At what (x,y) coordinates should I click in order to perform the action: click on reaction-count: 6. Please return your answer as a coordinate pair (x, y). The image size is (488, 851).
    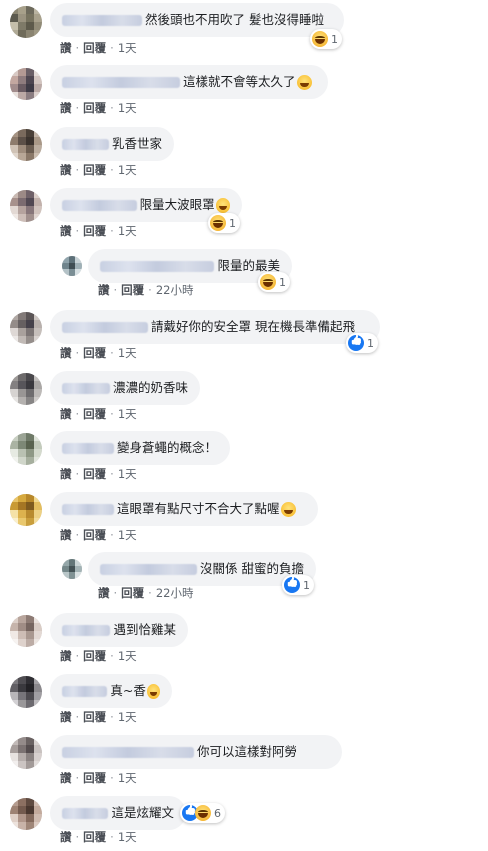
    Looking at the image, I should click on (217, 813).